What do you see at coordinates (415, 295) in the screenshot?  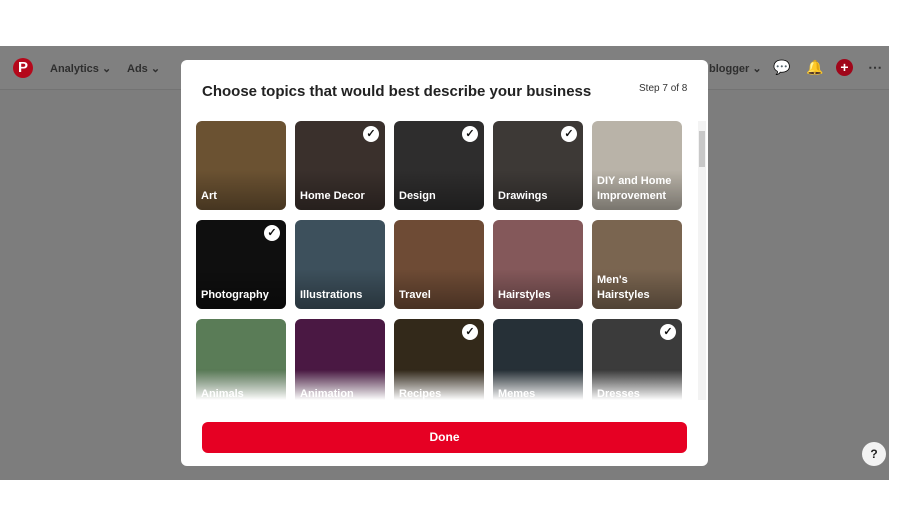 I see `topic-label: Travel` at bounding box center [415, 295].